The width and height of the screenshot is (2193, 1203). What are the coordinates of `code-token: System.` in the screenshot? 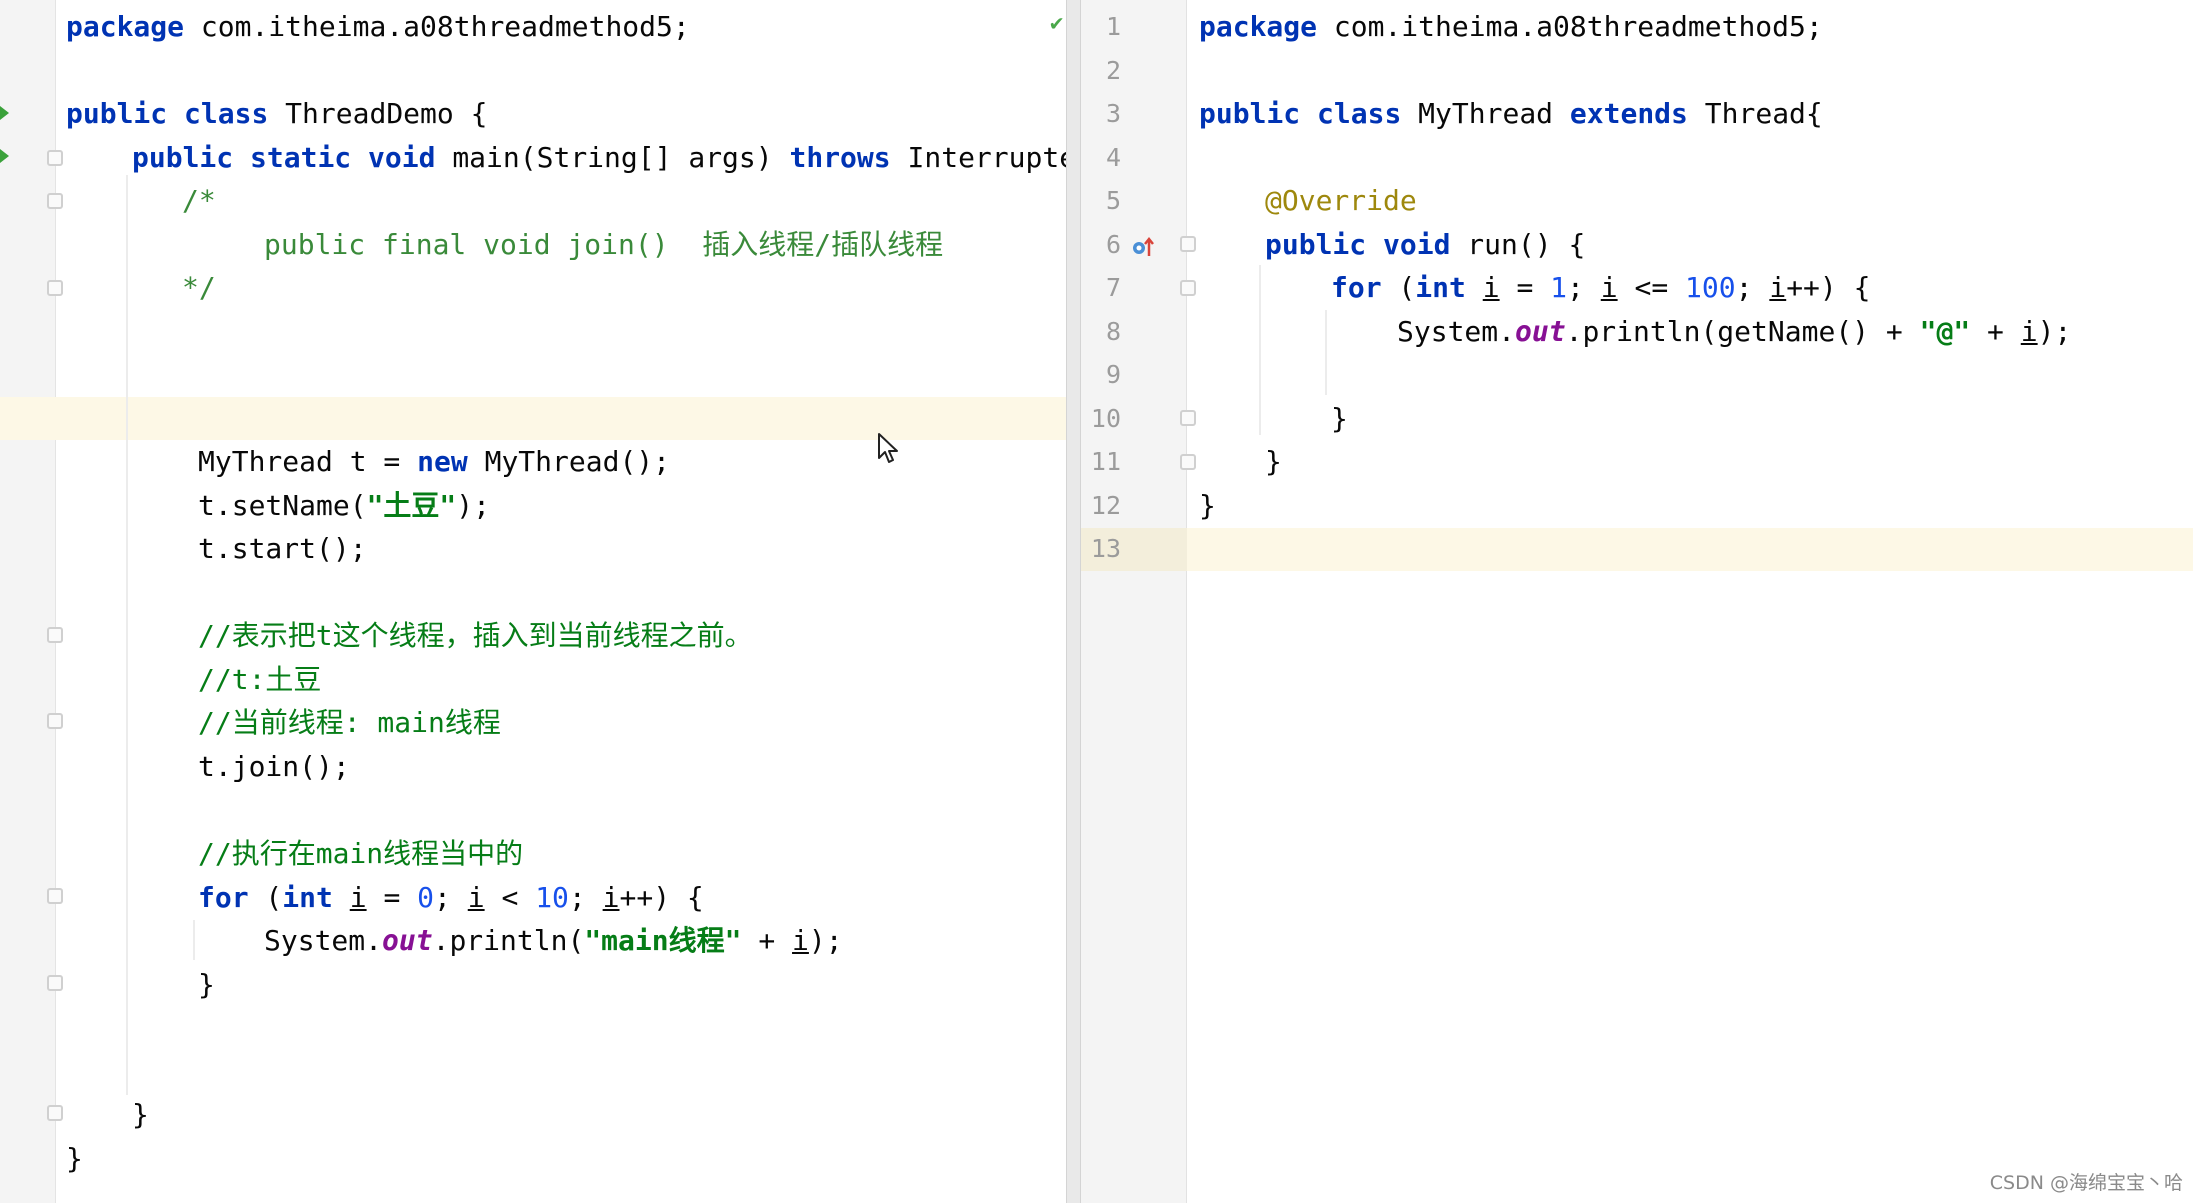 It's located at (1456, 331).